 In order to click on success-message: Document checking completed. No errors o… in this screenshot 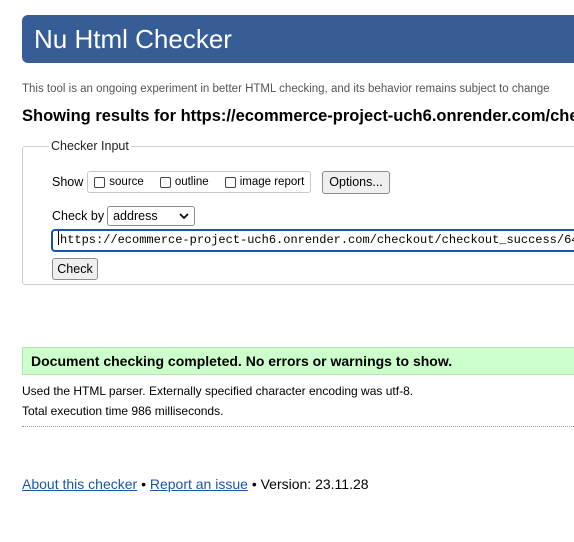, I will do `click(298, 361)`.